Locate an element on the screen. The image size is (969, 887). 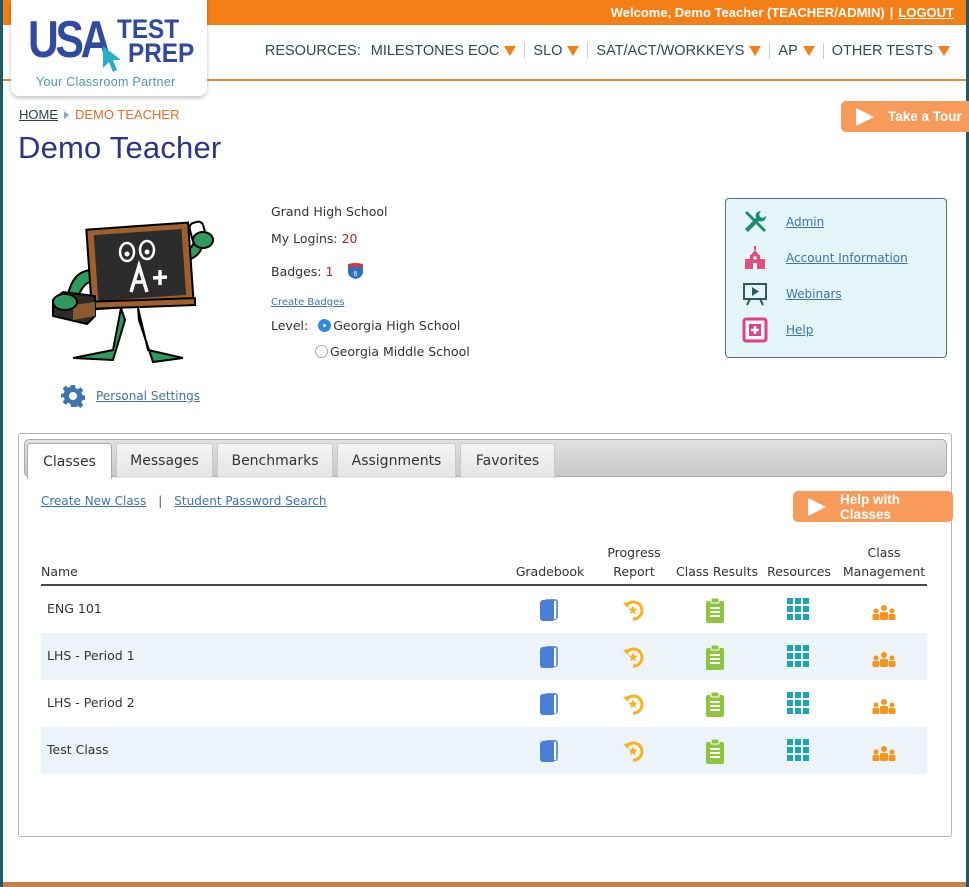
quicklink-admin: Admin is located at coordinates (783, 222).